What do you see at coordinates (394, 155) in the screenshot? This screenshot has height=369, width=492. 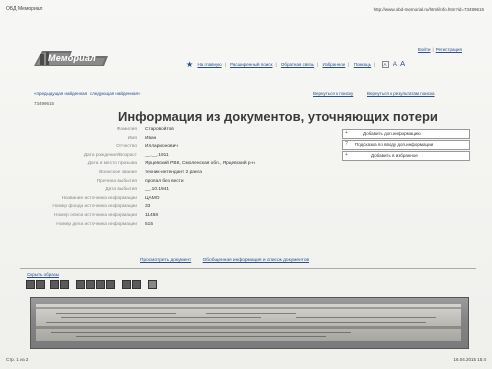 I see `add-favorites-label: Добавить в избранное` at bounding box center [394, 155].